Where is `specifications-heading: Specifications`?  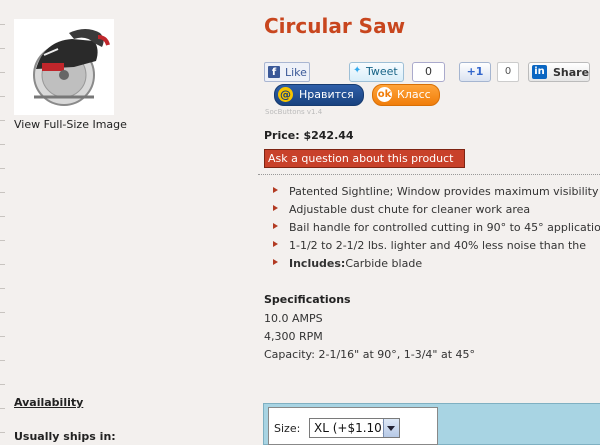 specifications-heading: Specifications is located at coordinates (307, 299).